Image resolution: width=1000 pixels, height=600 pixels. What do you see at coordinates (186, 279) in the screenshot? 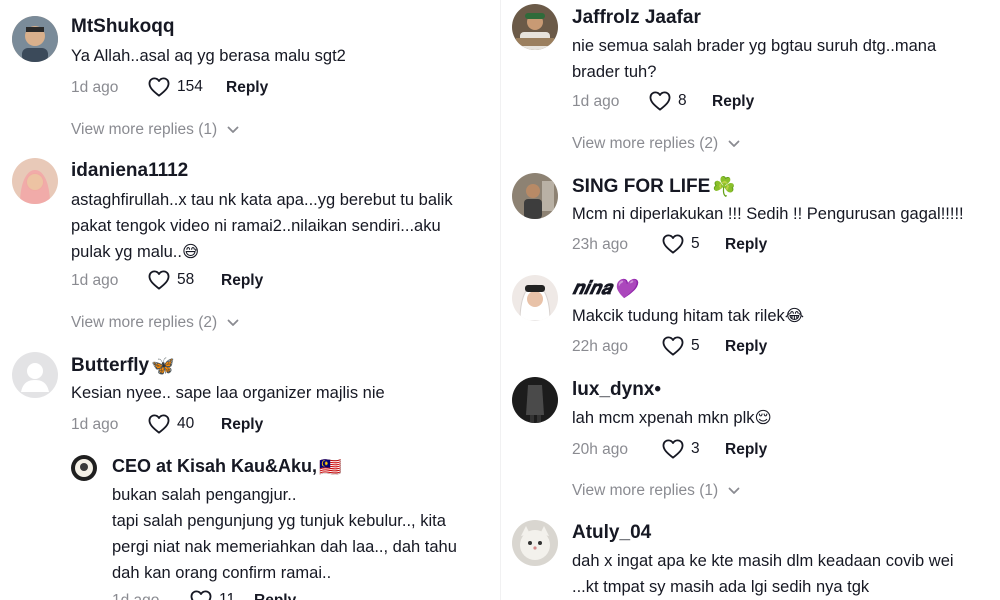
I see `like-count: 58` at bounding box center [186, 279].